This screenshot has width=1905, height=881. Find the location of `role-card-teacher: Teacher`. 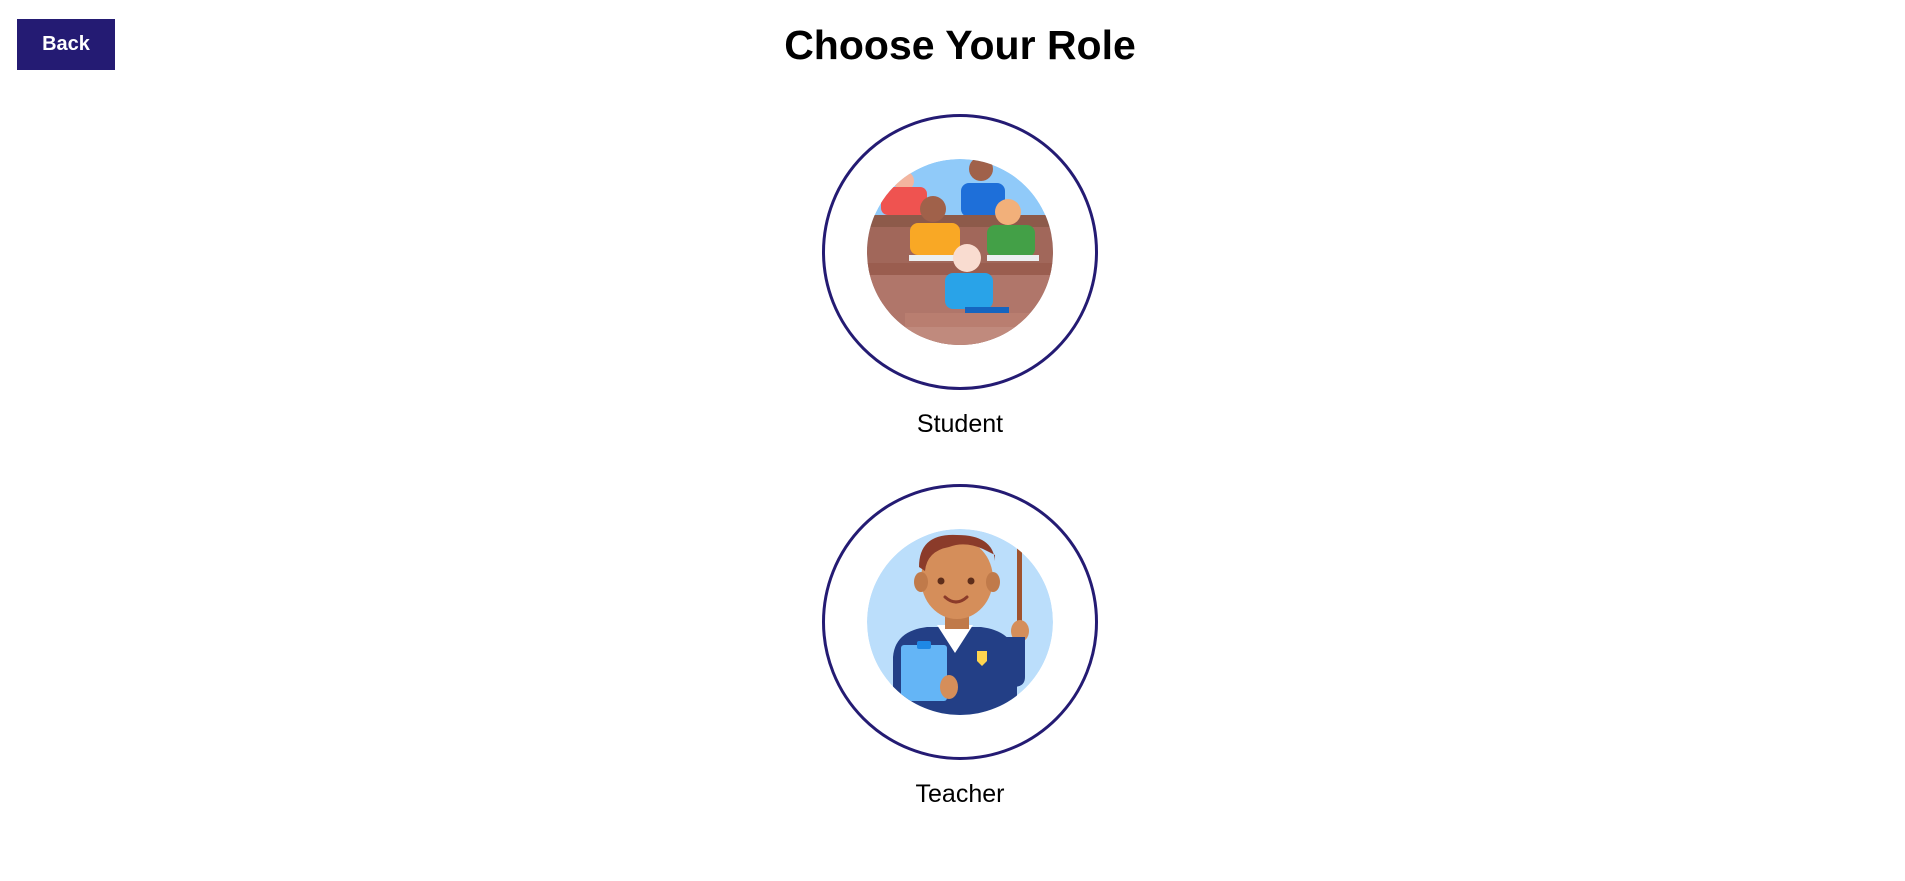

role-card-teacher: Teacher is located at coordinates (960, 646).